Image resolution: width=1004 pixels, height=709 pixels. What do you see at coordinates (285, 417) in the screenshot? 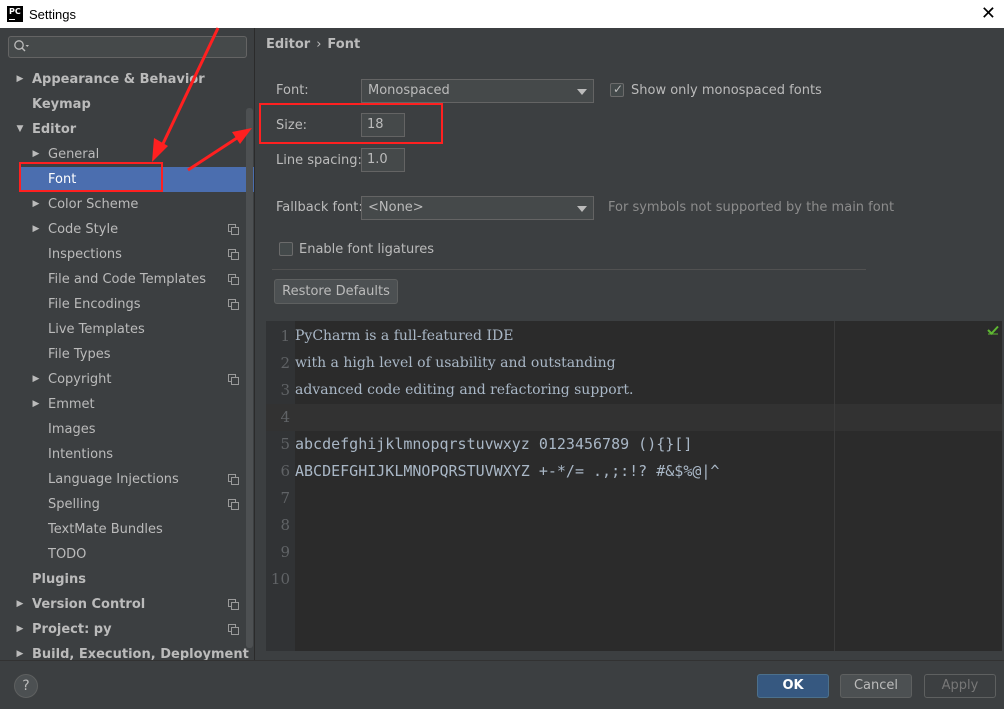
I see `line-number: 4` at bounding box center [285, 417].